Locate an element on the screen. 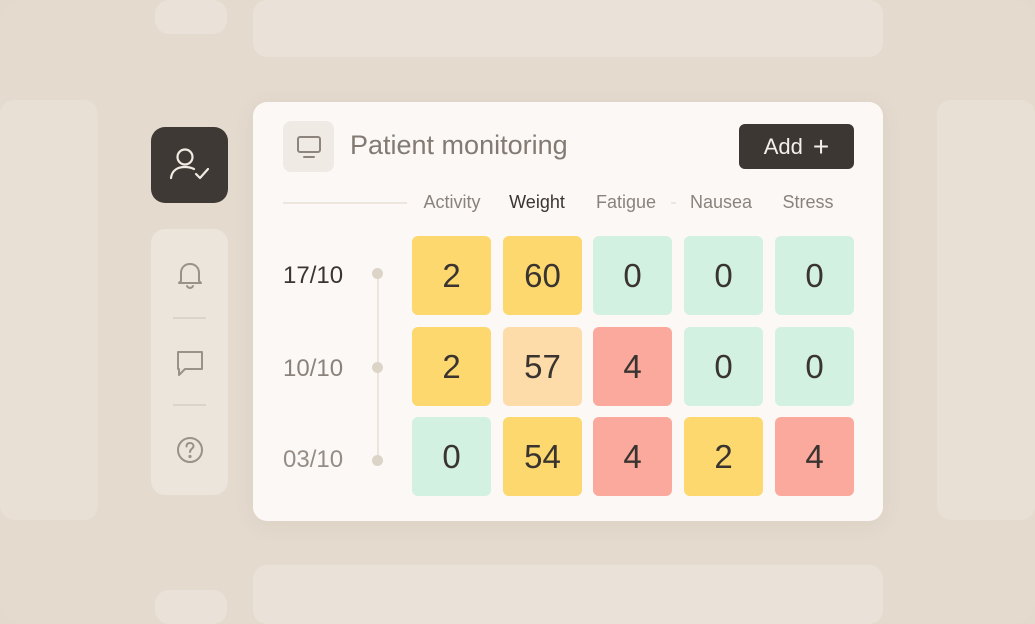 Image resolution: width=1035 pixels, height=624 pixels. bell-icon is located at coordinates (189, 276).